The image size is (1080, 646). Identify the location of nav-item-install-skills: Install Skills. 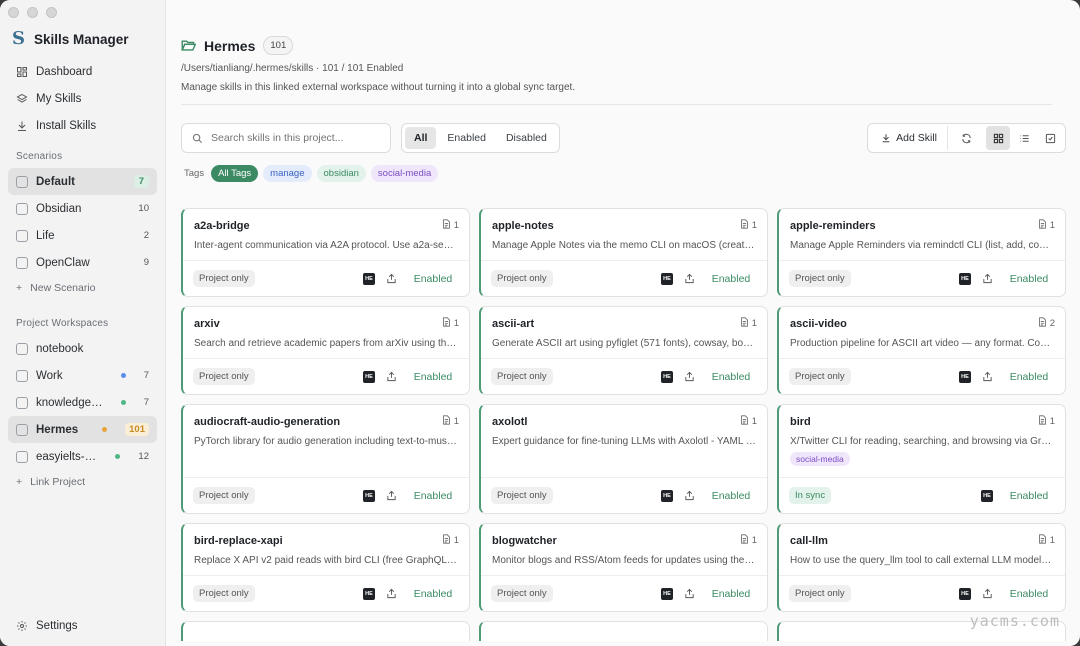
(82, 125).